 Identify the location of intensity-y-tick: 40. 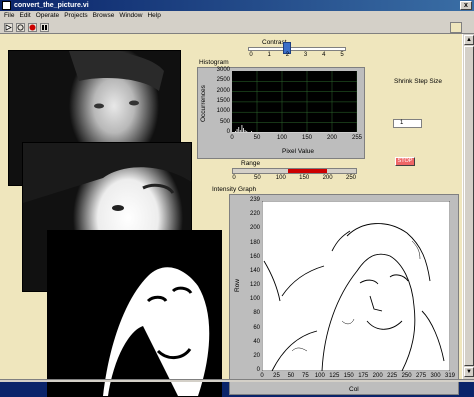
(256, 341).